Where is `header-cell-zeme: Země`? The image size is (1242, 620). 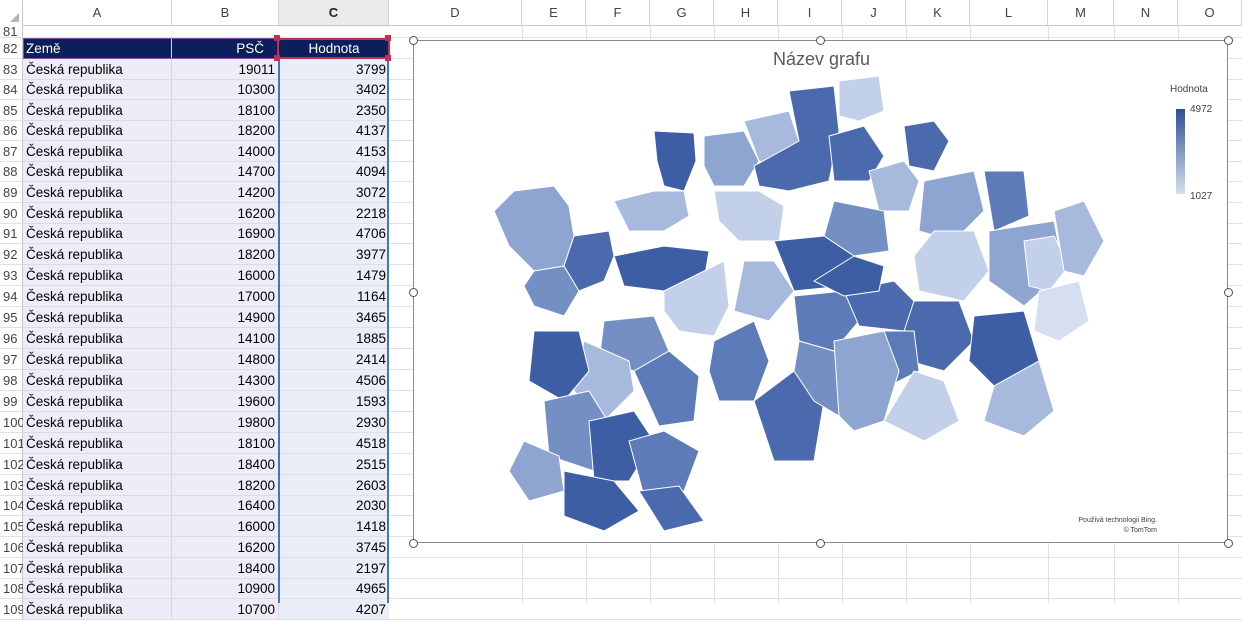
header-cell-zeme: Země is located at coordinates (97, 48).